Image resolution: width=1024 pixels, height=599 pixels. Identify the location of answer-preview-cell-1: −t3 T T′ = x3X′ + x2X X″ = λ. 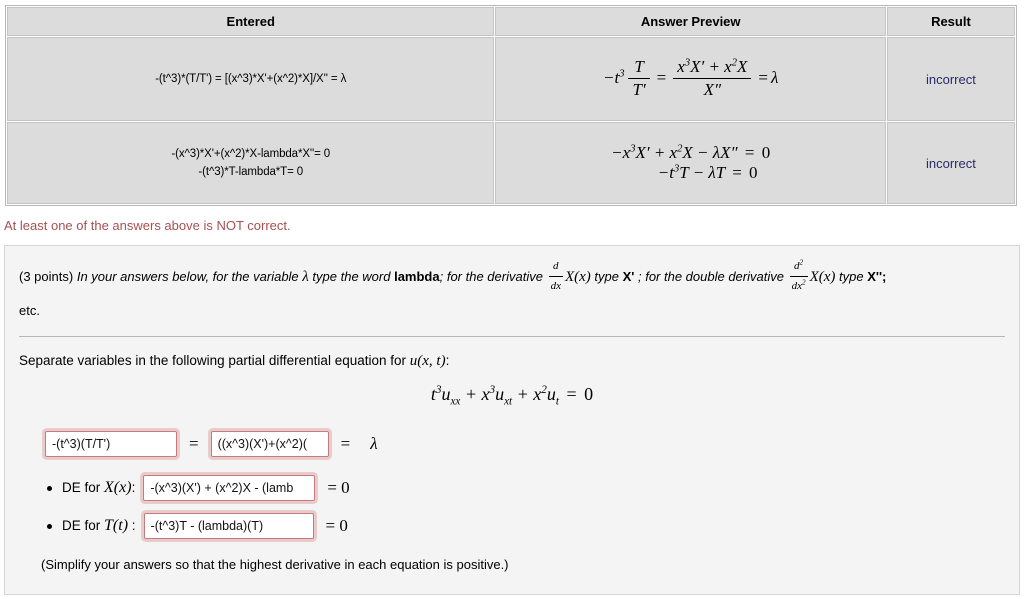
(690, 79).